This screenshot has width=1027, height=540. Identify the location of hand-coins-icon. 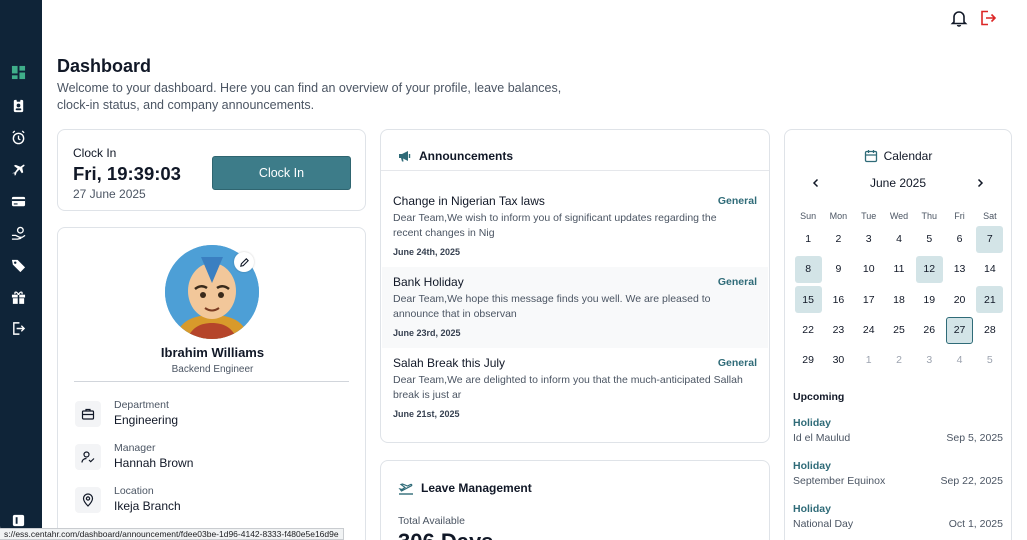
(18, 233).